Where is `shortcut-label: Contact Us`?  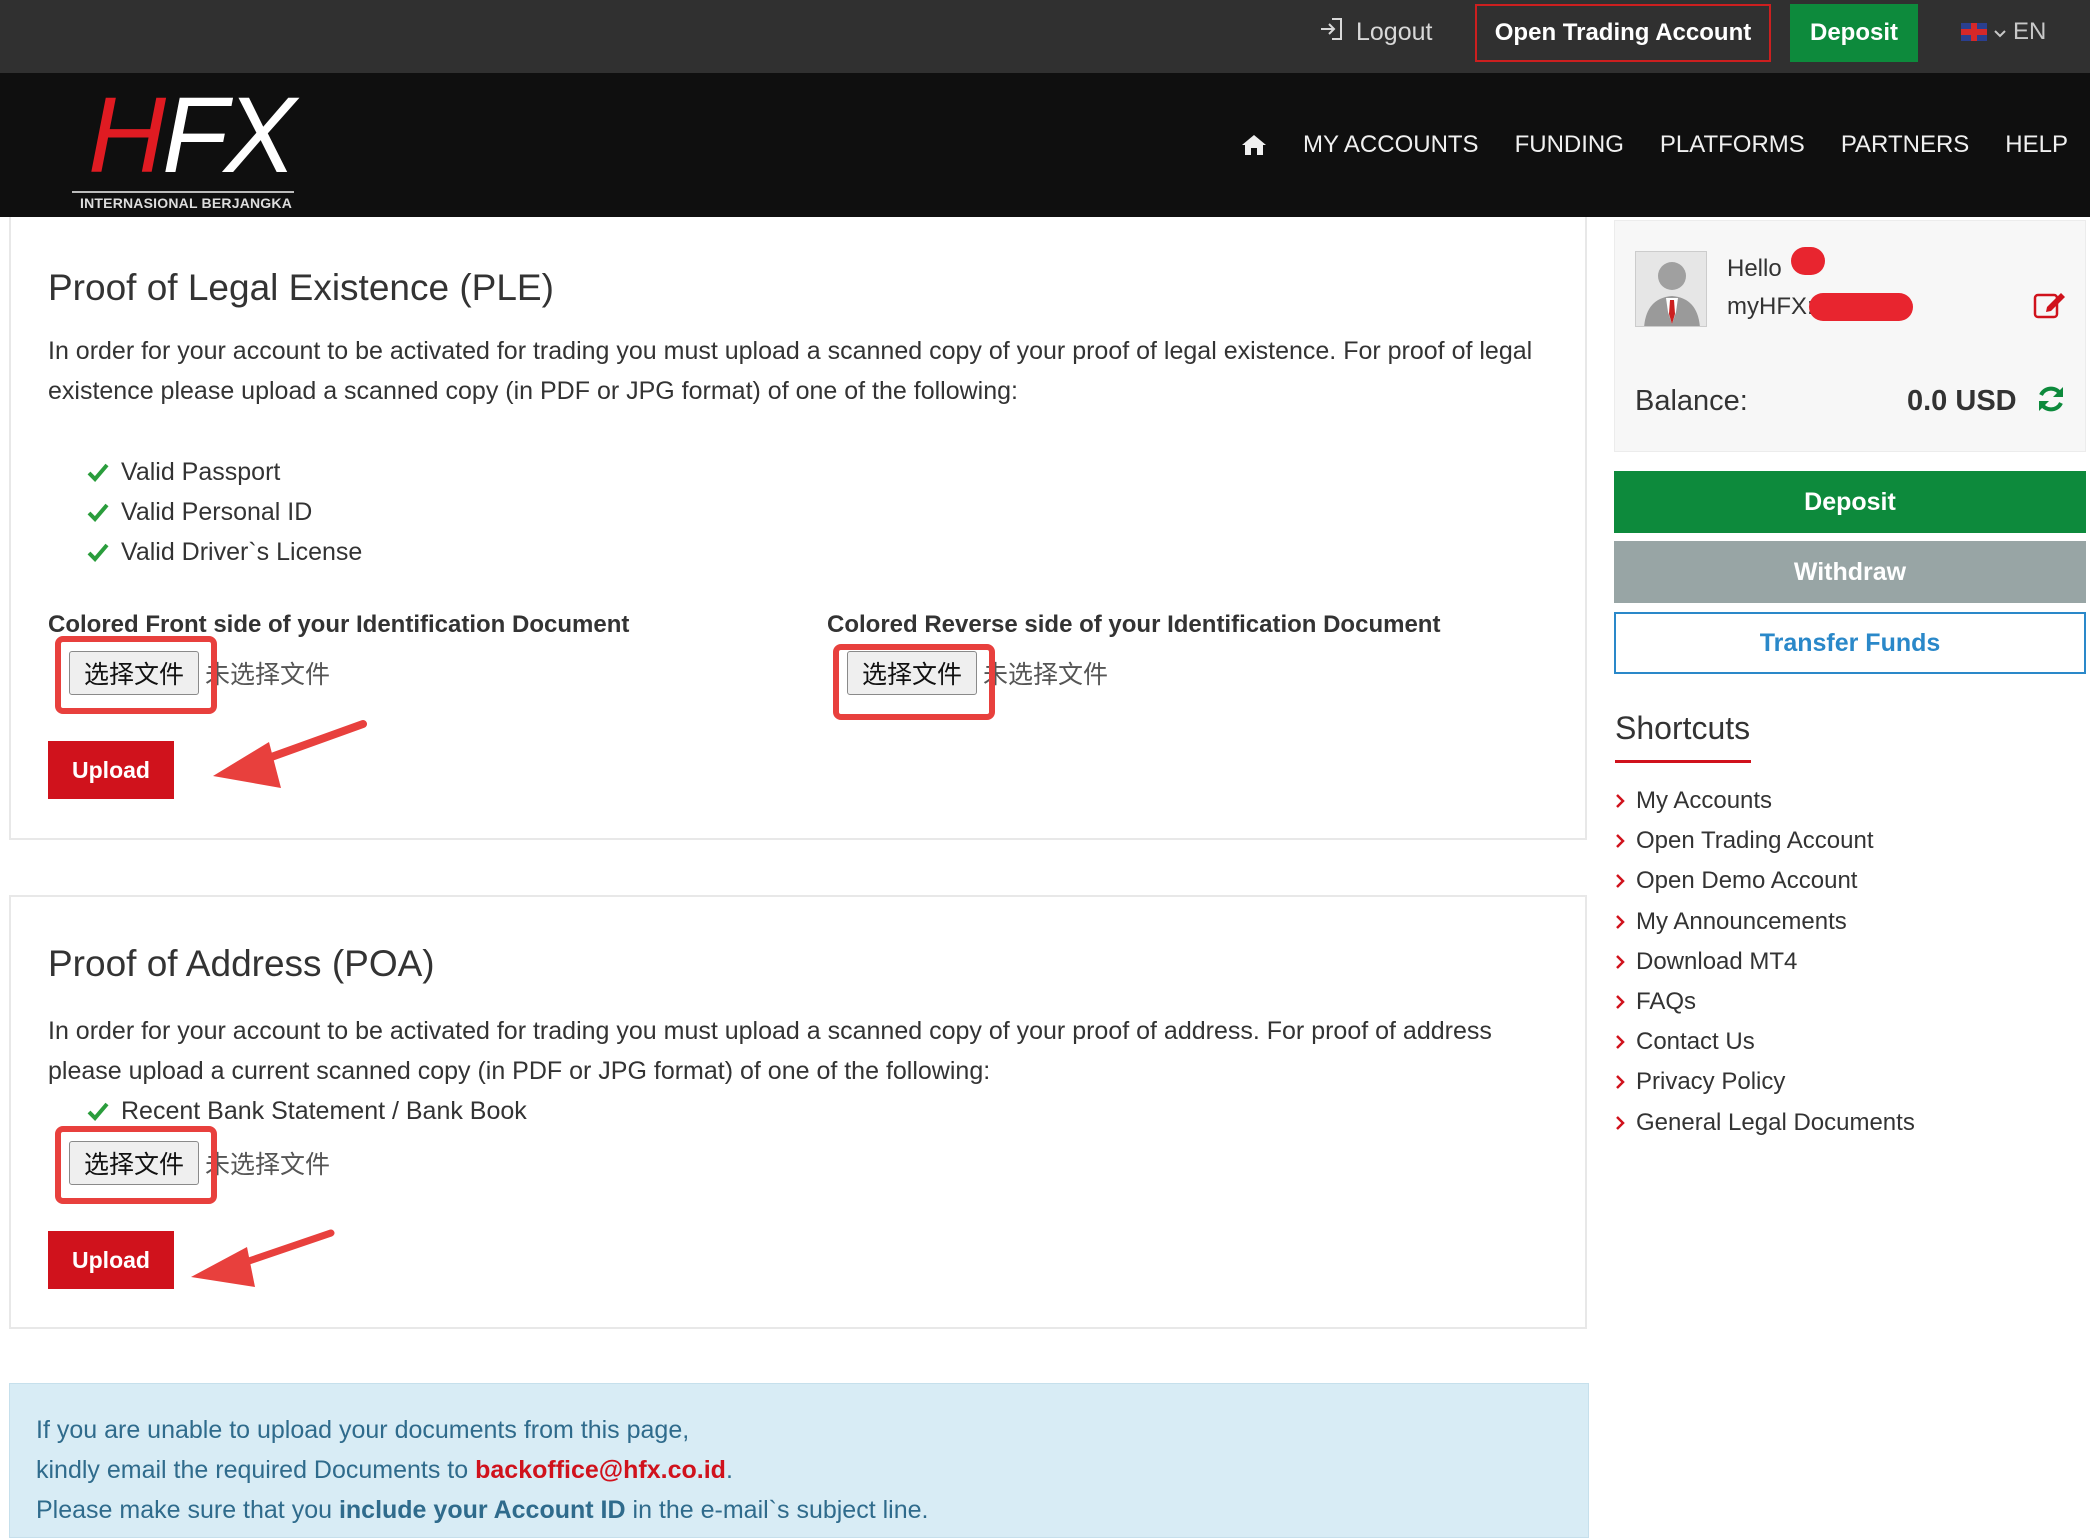 shortcut-label: Contact Us is located at coordinates (1695, 1042).